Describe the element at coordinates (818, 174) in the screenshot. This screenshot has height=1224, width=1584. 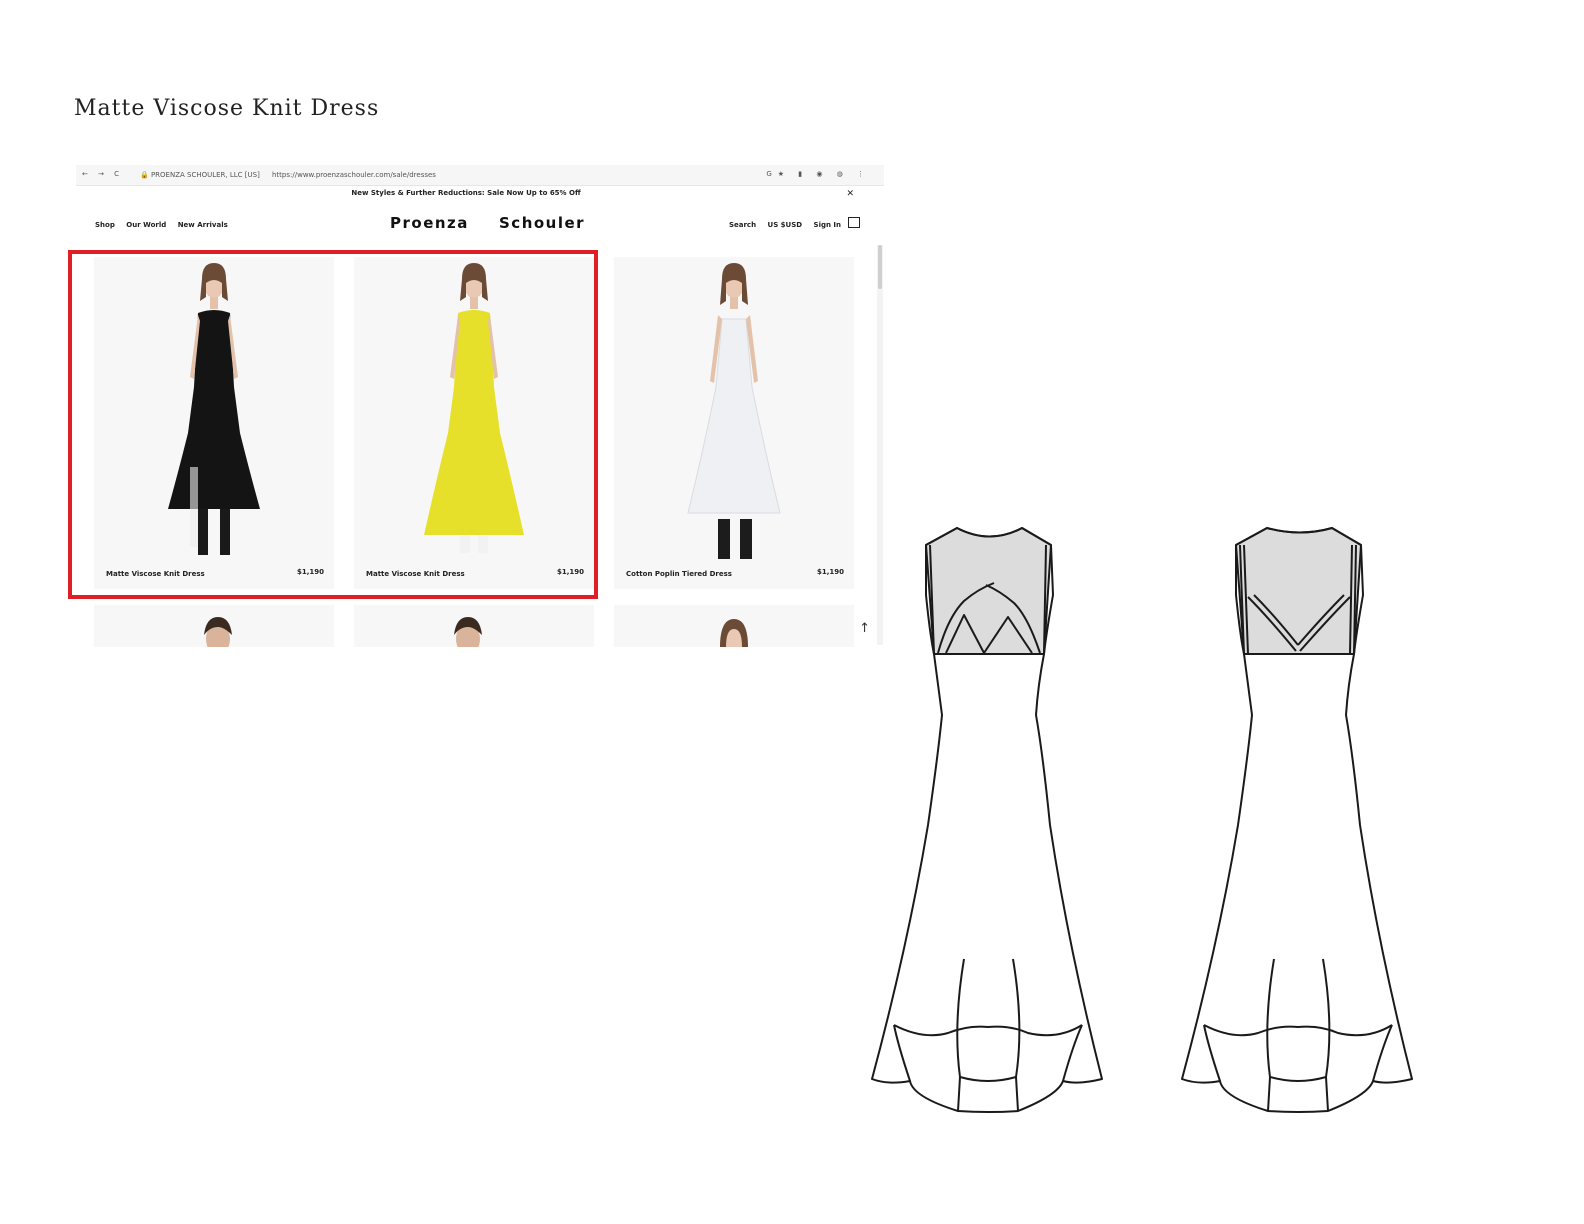
I see `browser-extension-icons: G★ ▮ ◉ ◍ ⋮` at that location.